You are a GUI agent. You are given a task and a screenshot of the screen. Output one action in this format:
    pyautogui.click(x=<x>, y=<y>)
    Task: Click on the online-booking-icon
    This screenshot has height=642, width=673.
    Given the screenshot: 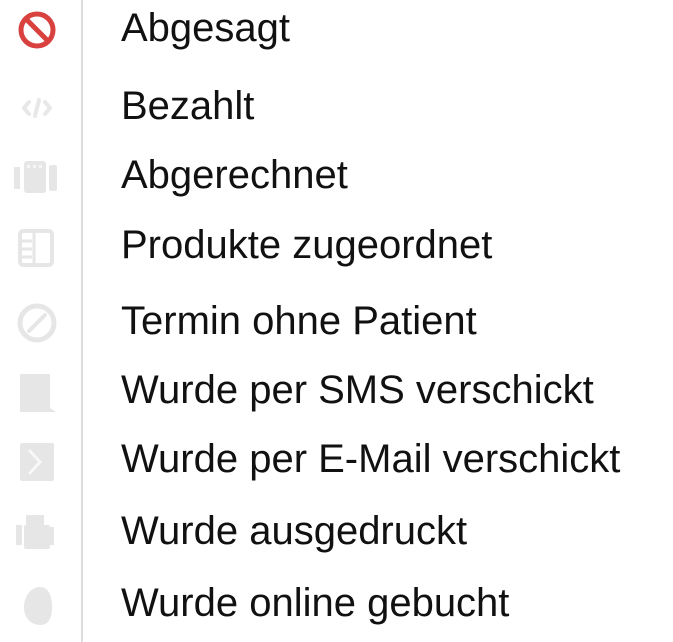 What is the action you would take?
    pyautogui.click(x=38, y=606)
    